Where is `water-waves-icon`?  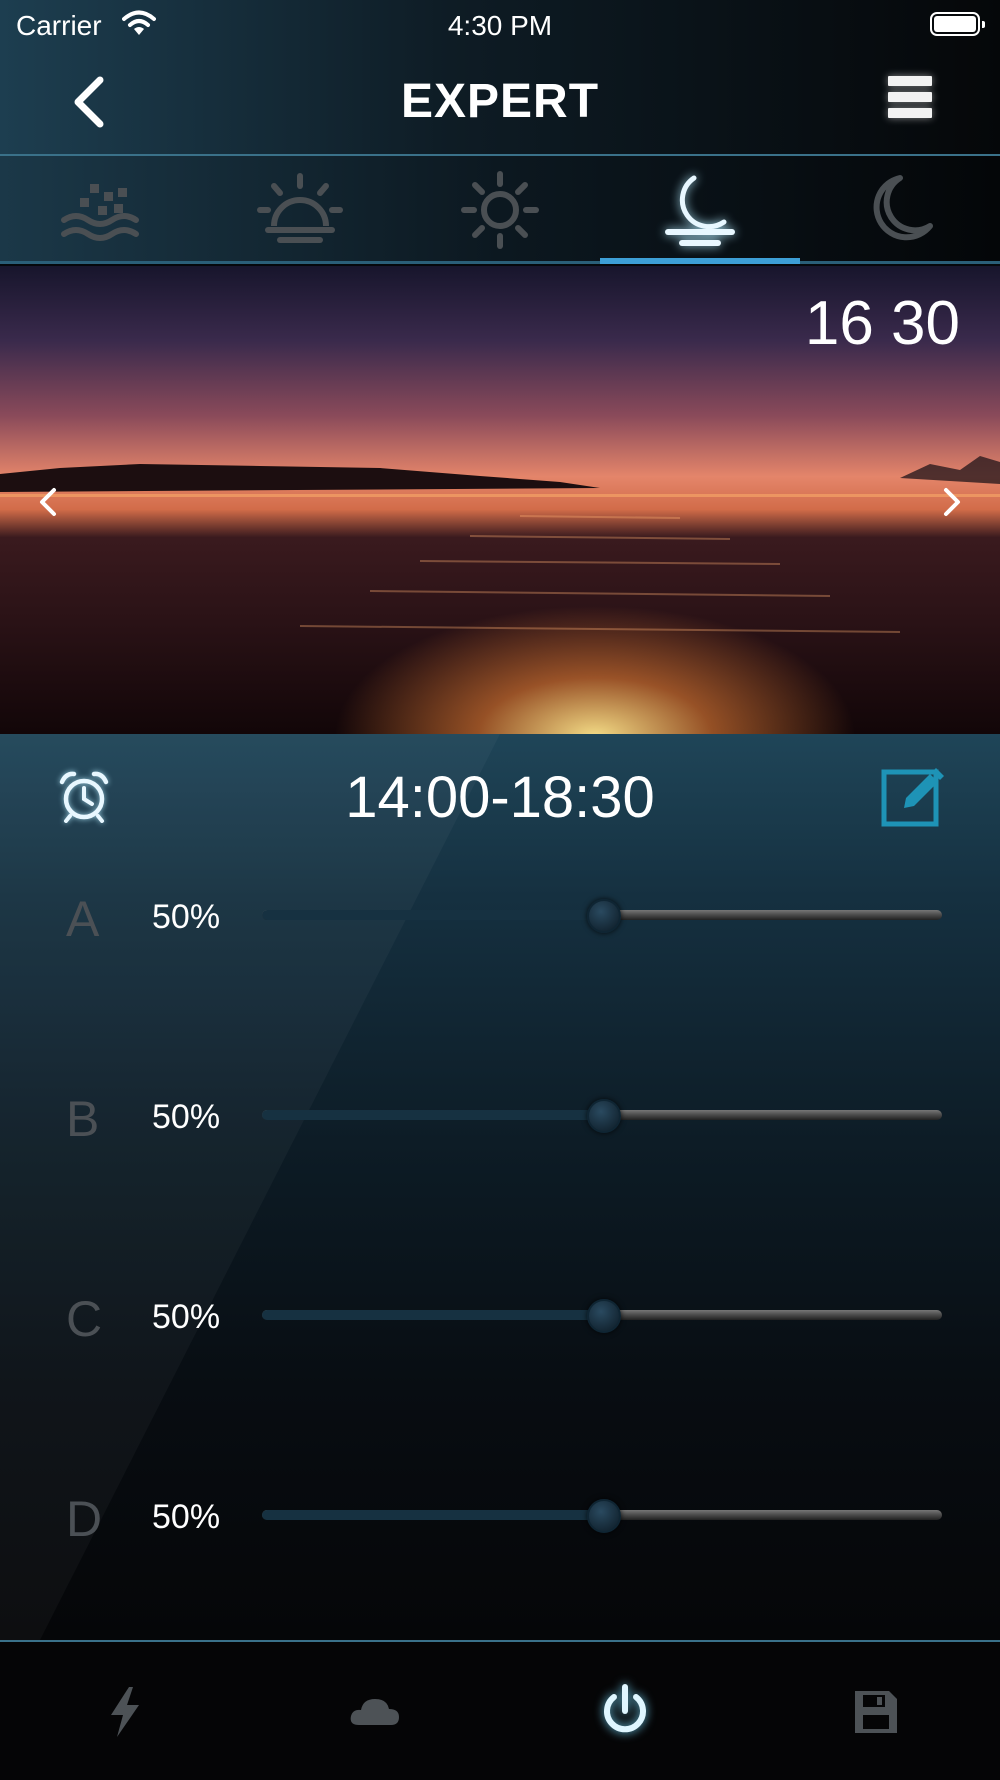
water-waves-icon is located at coordinates (100, 212).